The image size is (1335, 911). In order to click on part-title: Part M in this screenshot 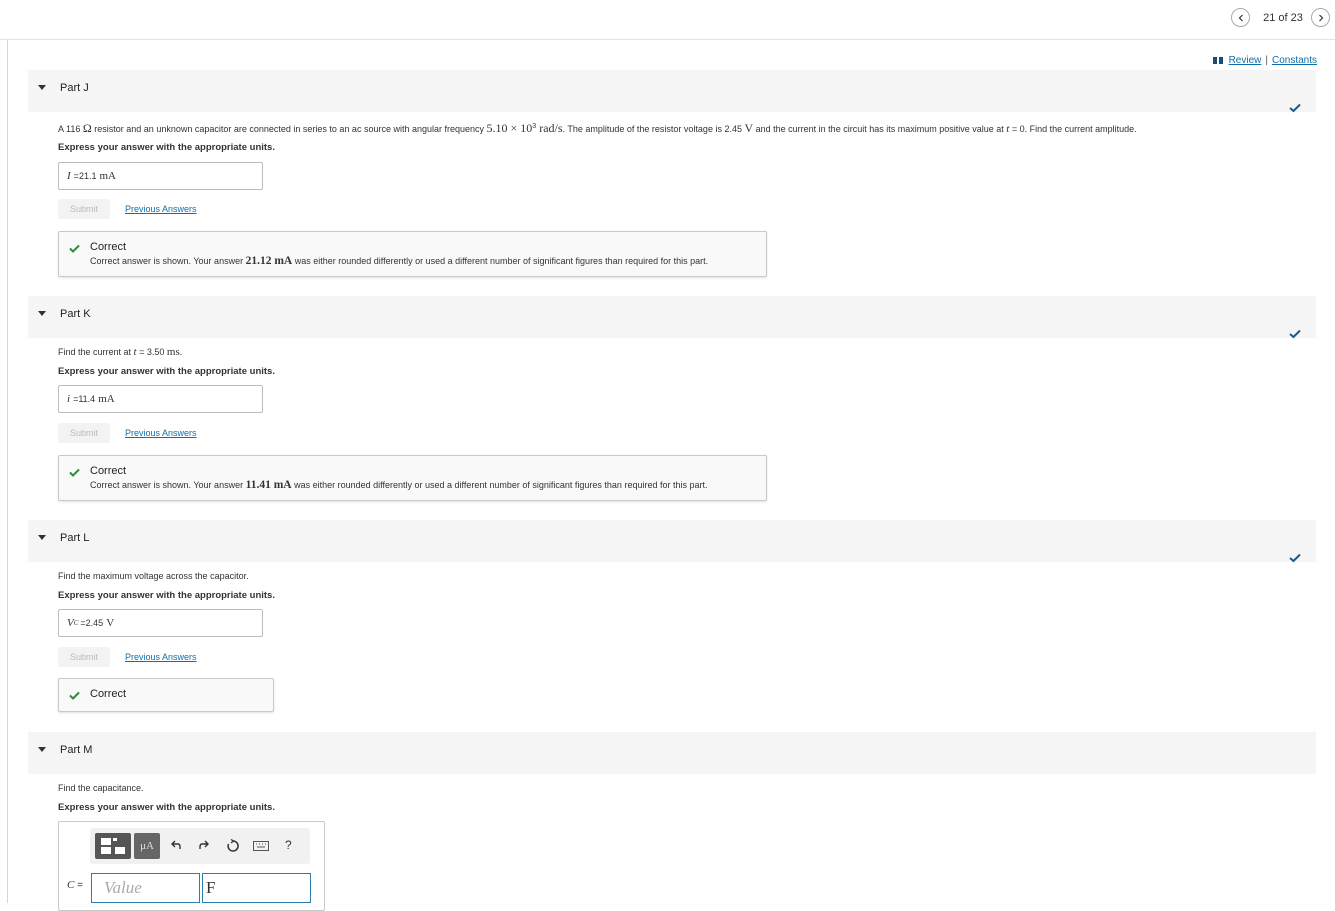, I will do `click(76, 750)`.